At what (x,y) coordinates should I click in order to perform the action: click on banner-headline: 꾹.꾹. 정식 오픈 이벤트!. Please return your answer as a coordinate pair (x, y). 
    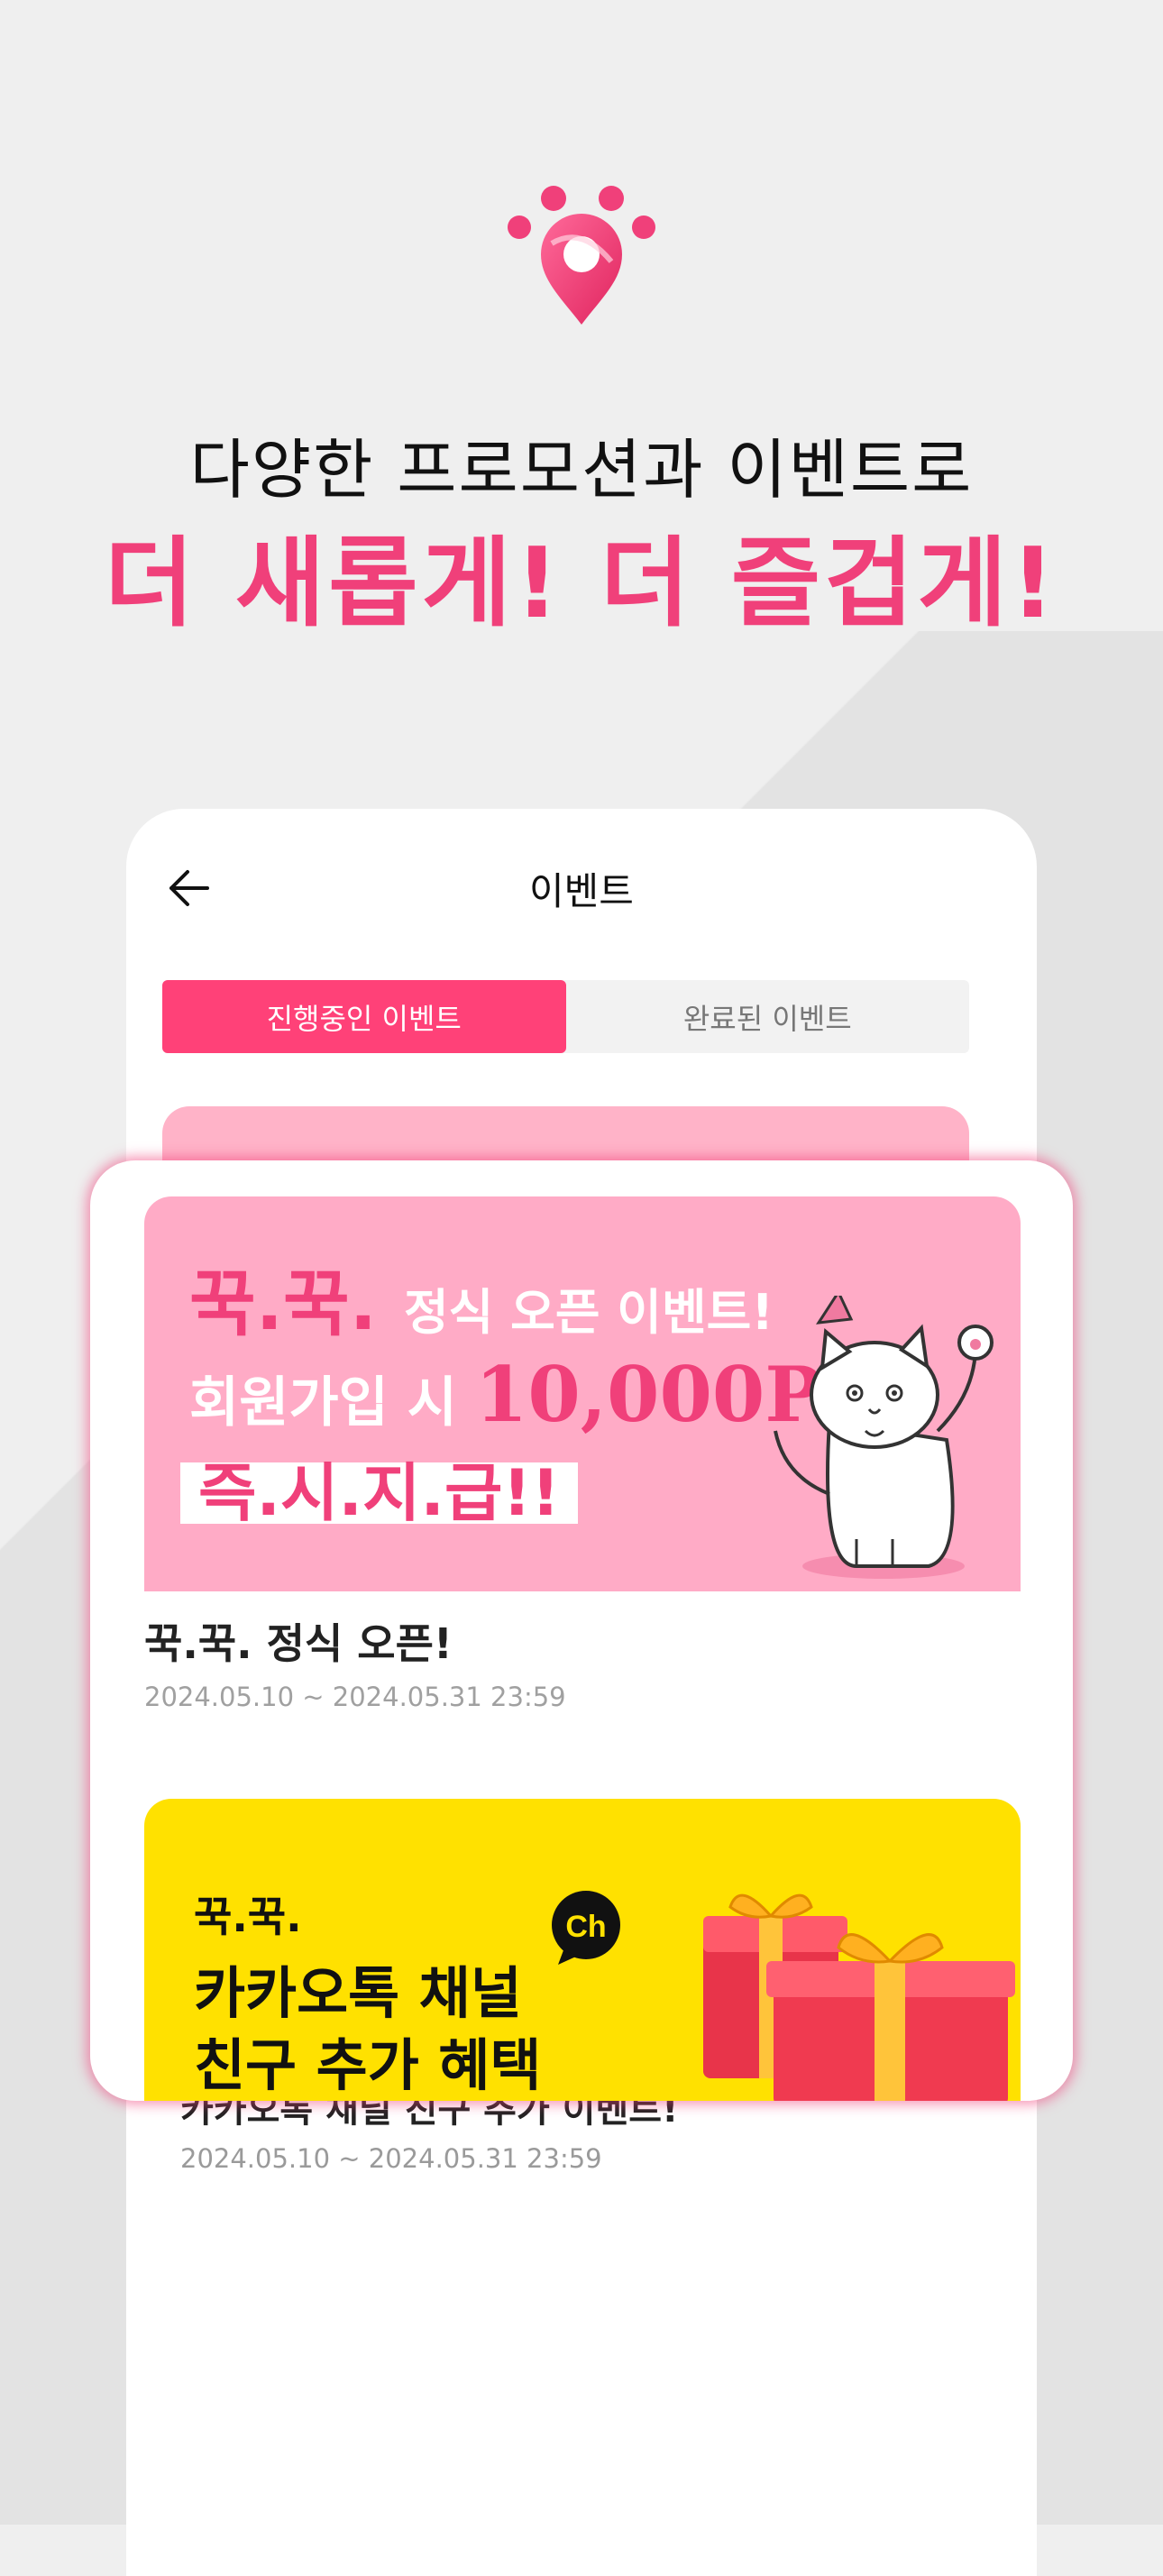
    Looking at the image, I should click on (481, 1298).